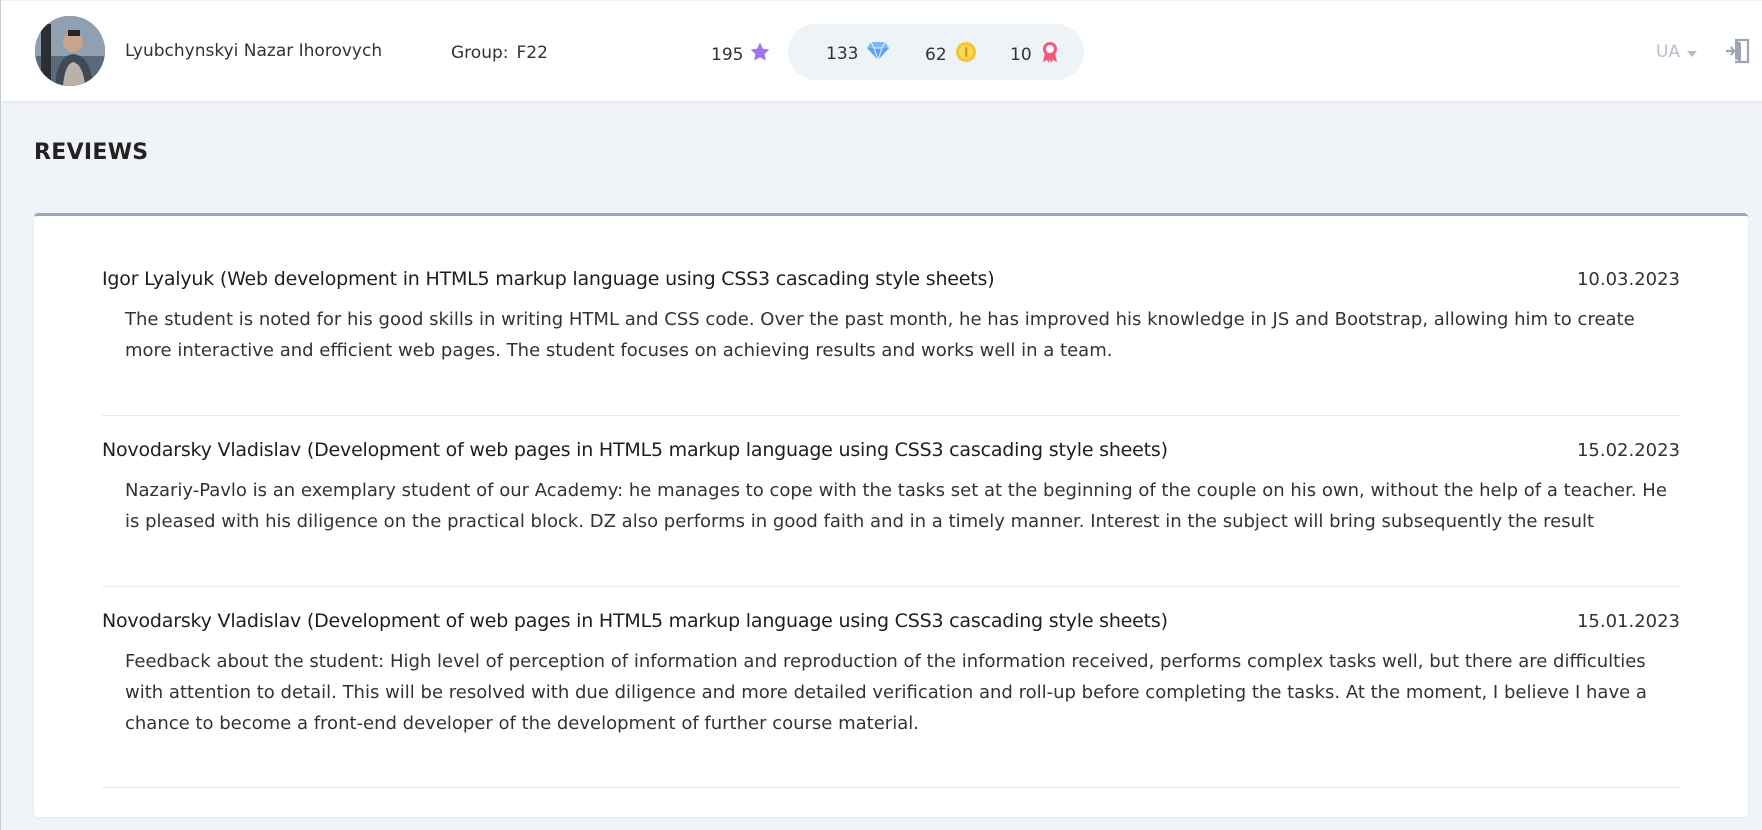 This screenshot has height=830, width=1762. What do you see at coordinates (951, 54) in the screenshot?
I see `coins-counter: 62` at bounding box center [951, 54].